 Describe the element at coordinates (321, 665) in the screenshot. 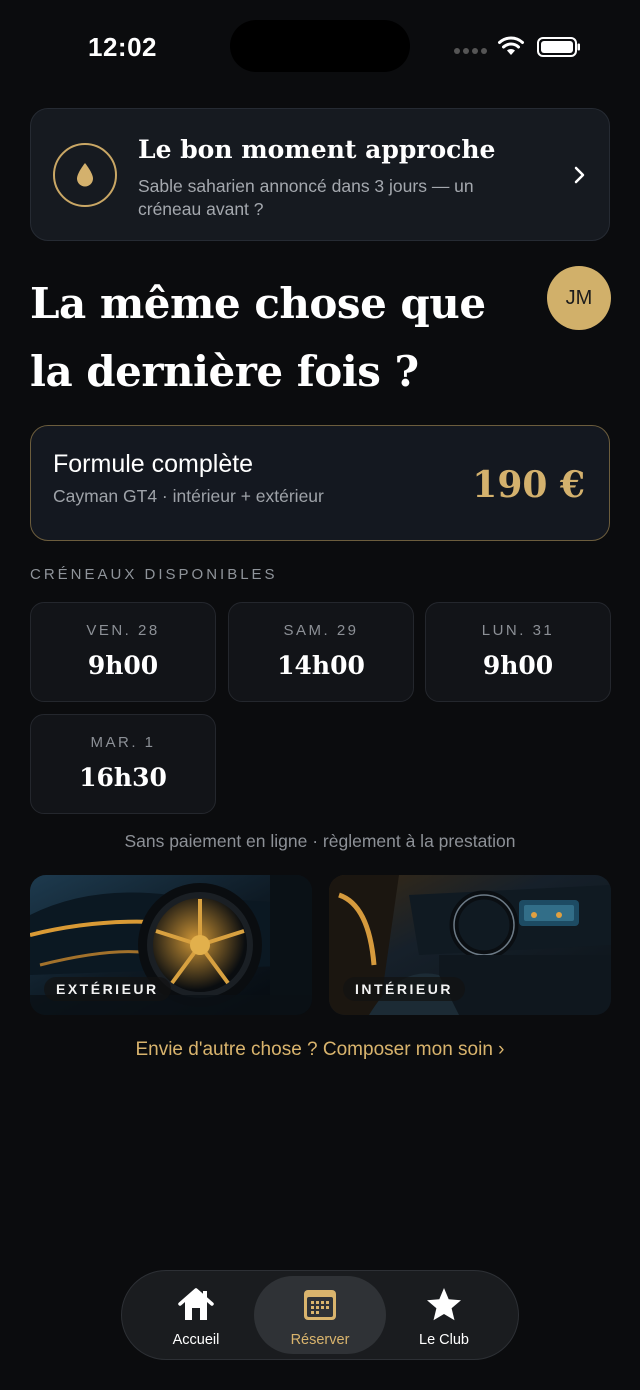

I see `slot-time: 14h00` at that location.